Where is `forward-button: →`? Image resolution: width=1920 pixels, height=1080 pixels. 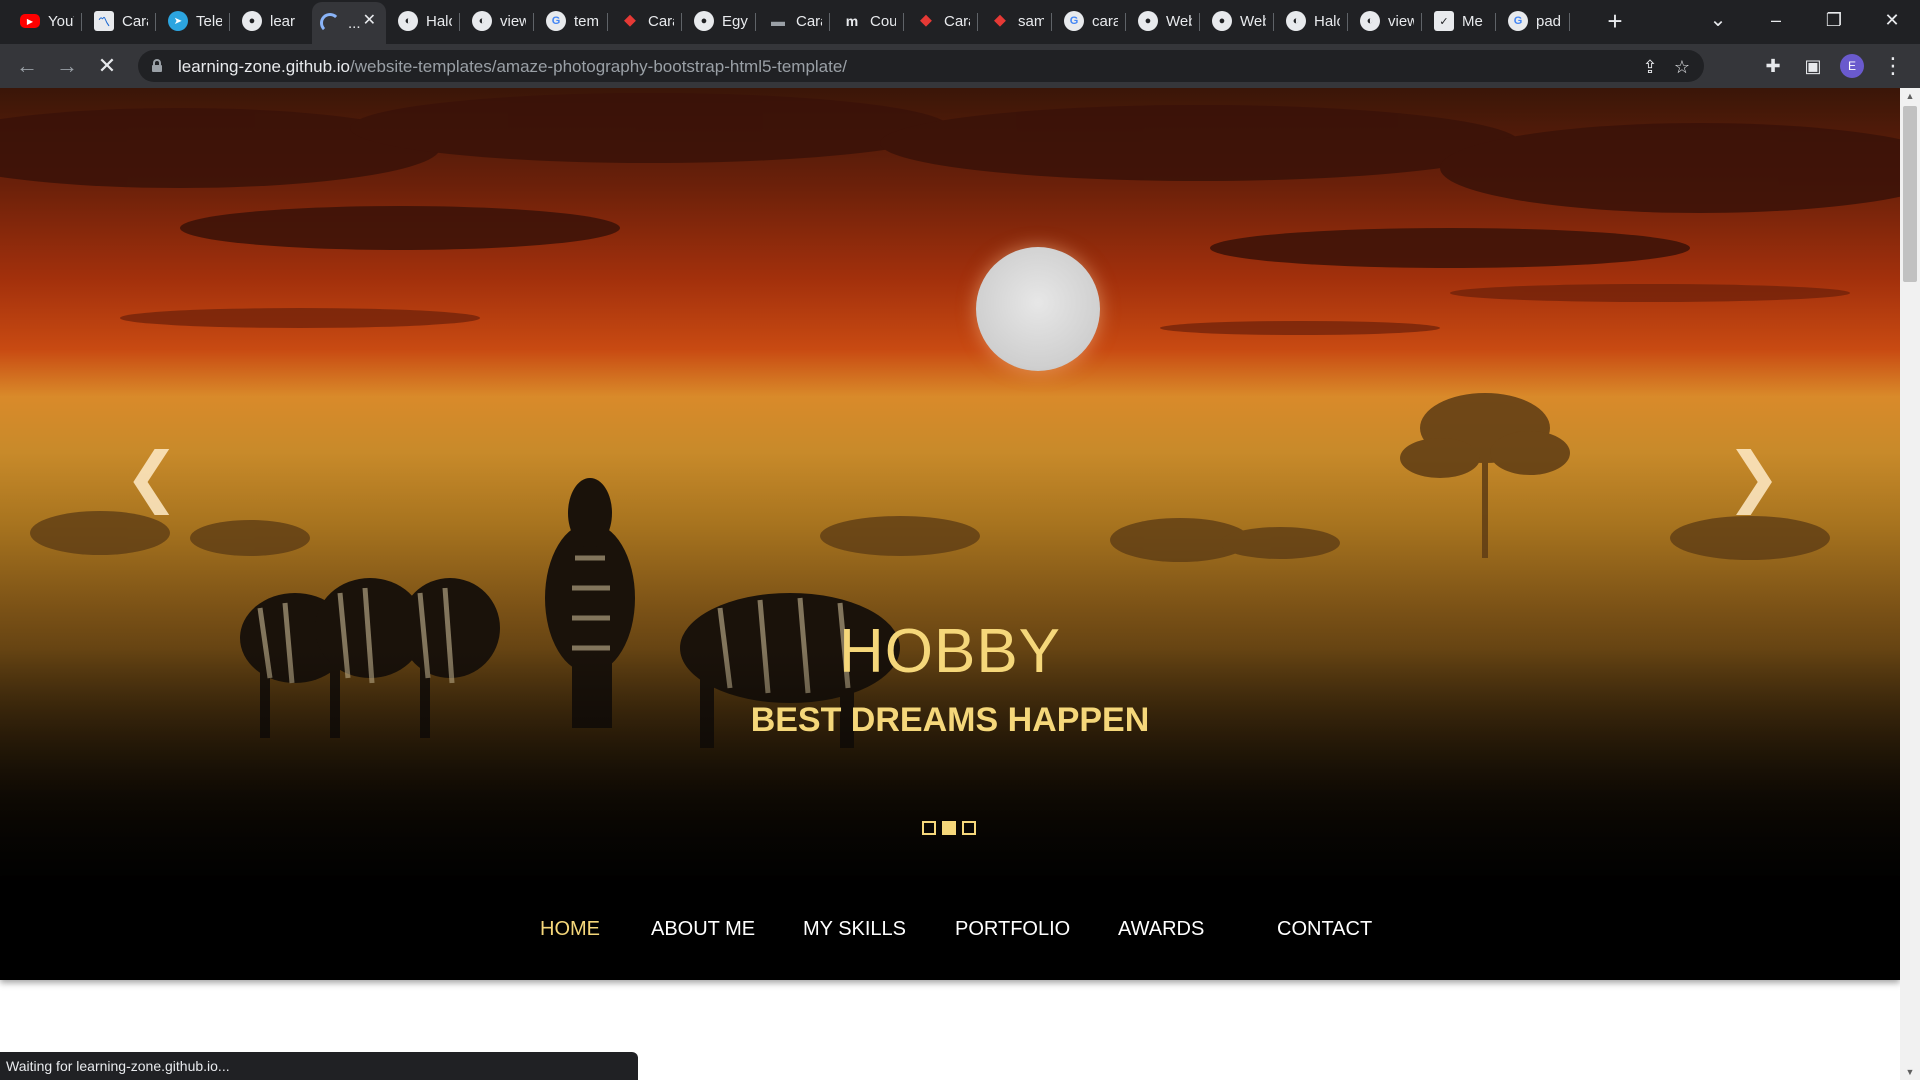 forward-button: → is located at coordinates (67, 66).